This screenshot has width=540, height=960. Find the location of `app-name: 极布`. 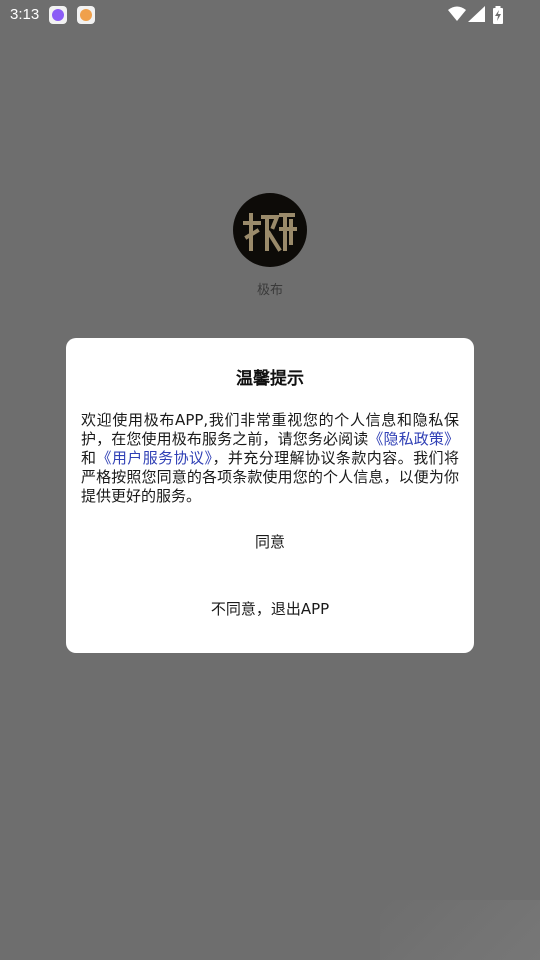

app-name: 极布 is located at coordinates (269, 290).